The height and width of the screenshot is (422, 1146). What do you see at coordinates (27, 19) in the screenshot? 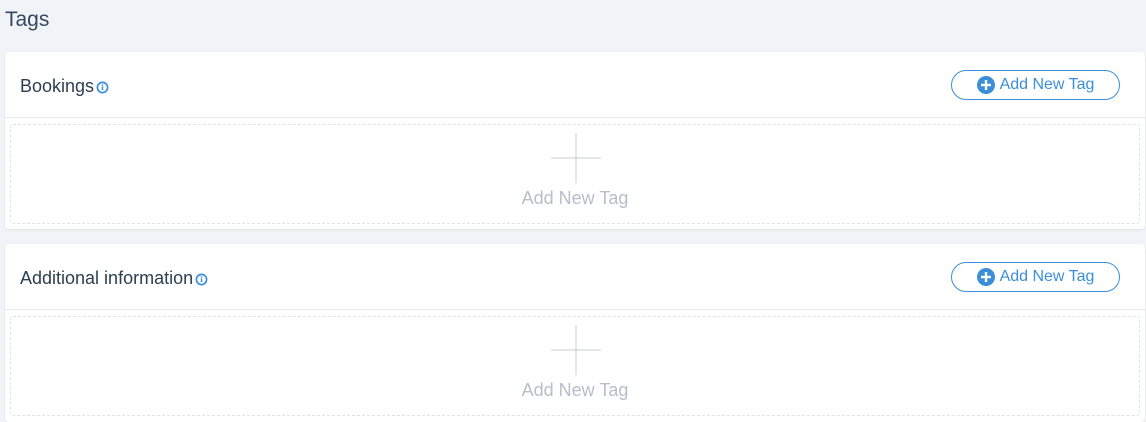
I see `page-title: Tags` at bounding box center [27, 19].